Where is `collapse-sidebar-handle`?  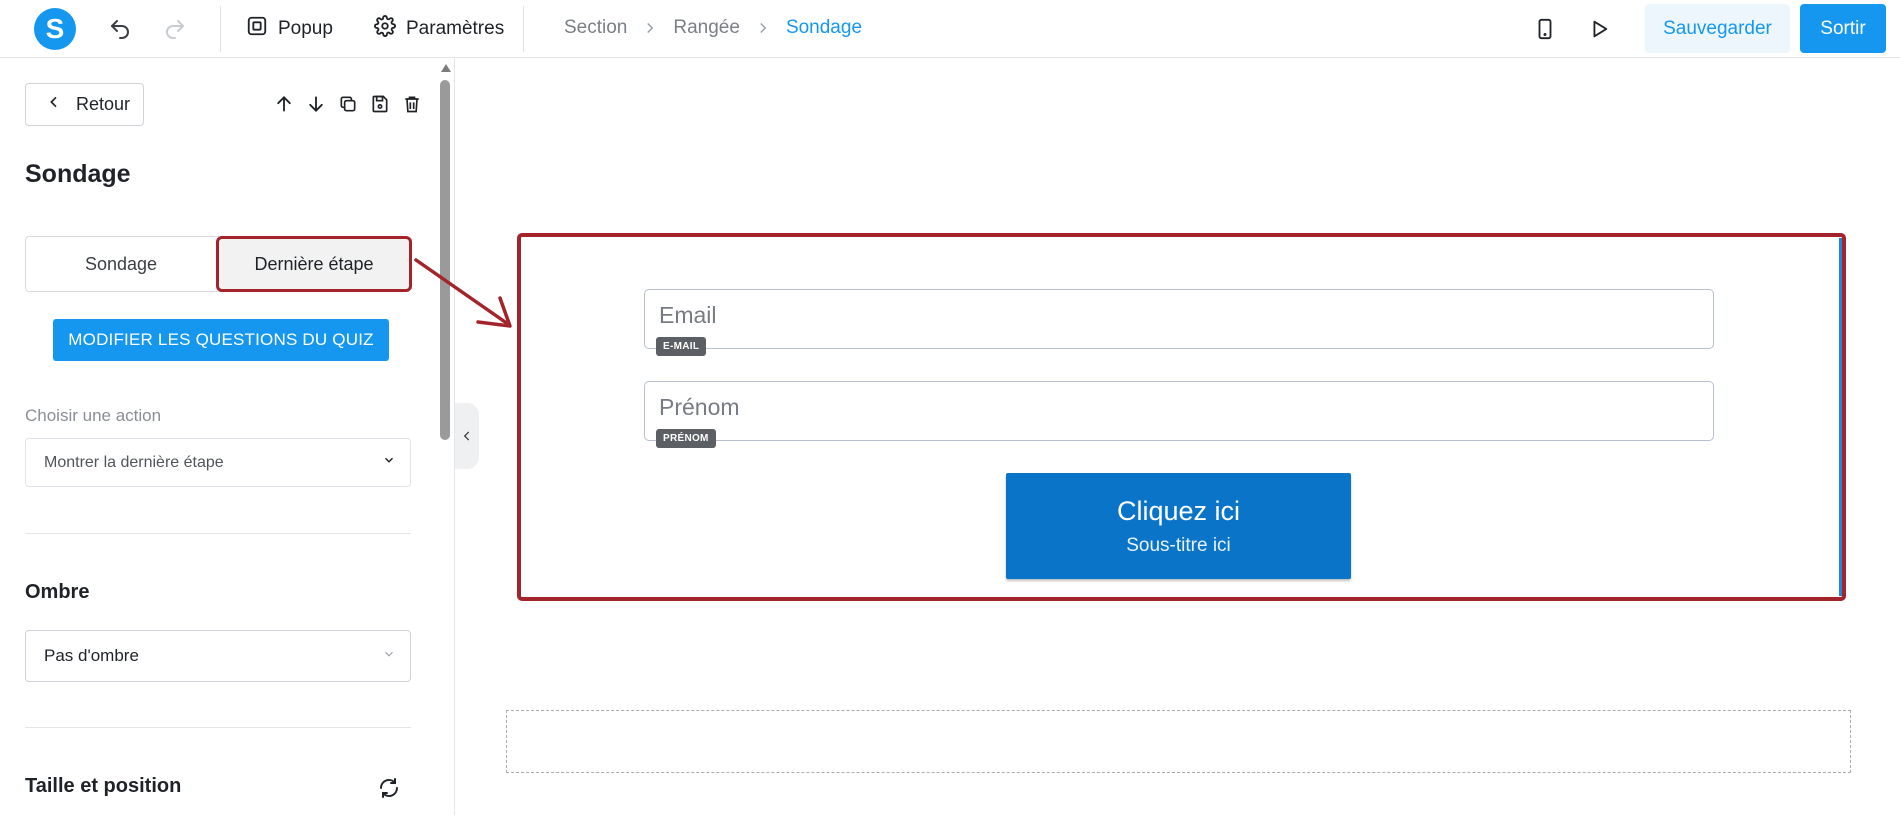 collapse-sidebar-handle is located at coordinates (467, 436).